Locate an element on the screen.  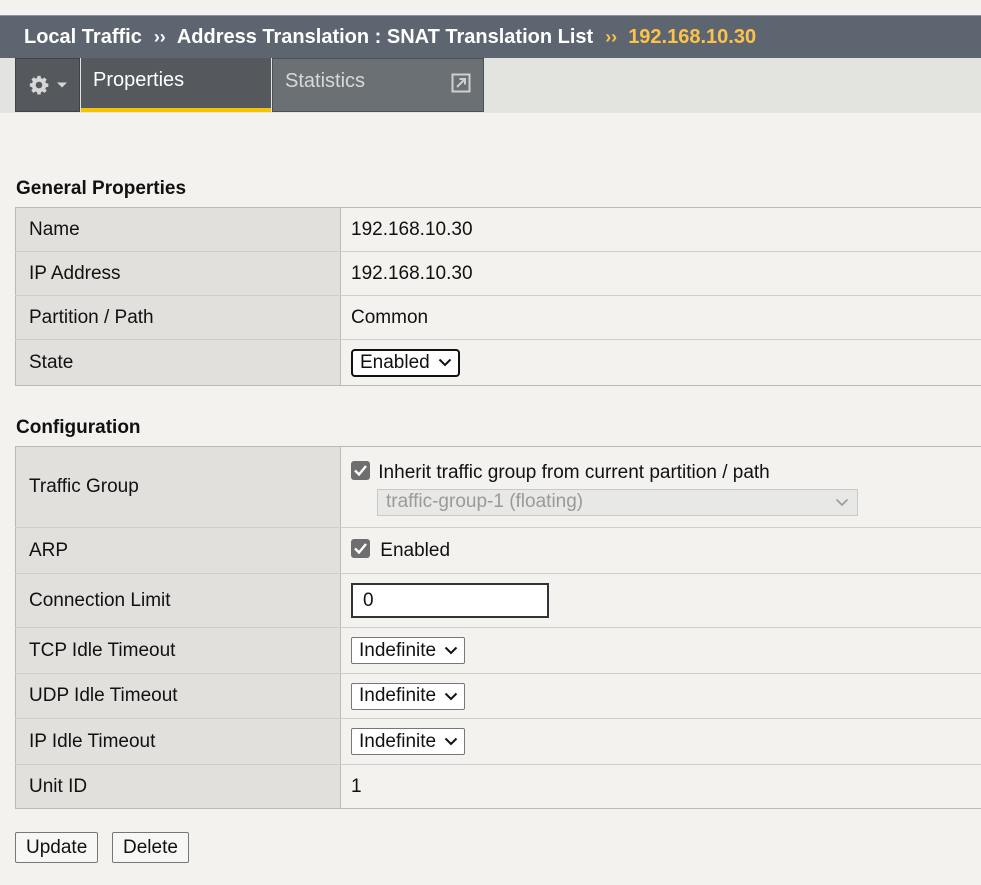
update-button: Update is located at coordinates (57, 847).